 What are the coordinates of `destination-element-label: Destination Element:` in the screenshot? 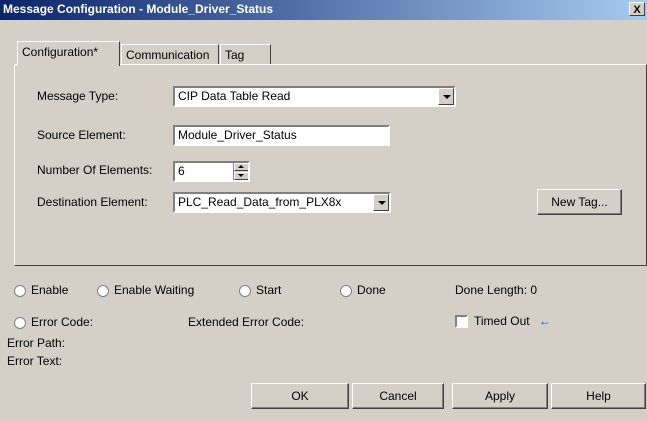 It's located at (92, 202).